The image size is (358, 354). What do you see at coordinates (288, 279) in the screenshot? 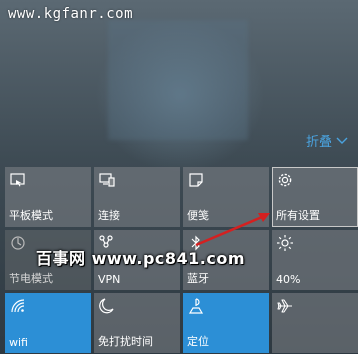
I see `tile-label: 40%` at bounding box center [288, 279].